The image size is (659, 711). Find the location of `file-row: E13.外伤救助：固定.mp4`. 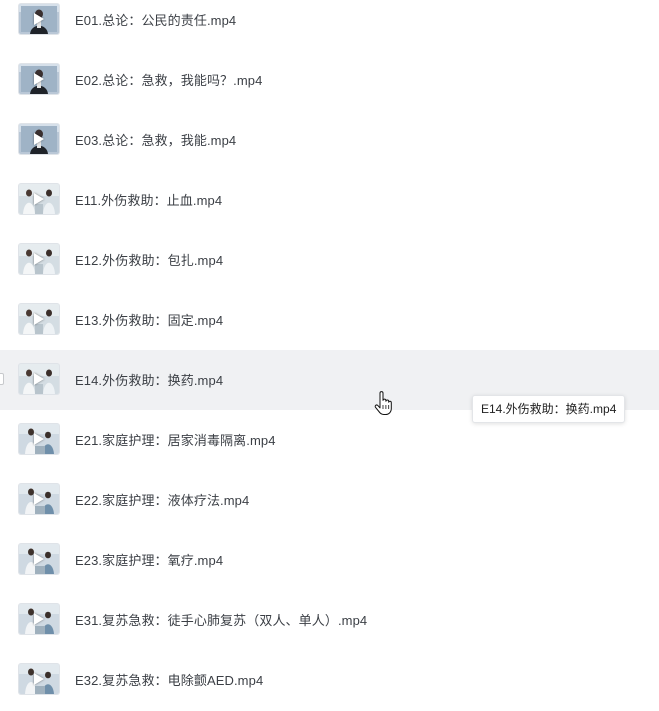

file-row: E13.外伤救助：固定.mp4 is located at coordinates (329, 320).